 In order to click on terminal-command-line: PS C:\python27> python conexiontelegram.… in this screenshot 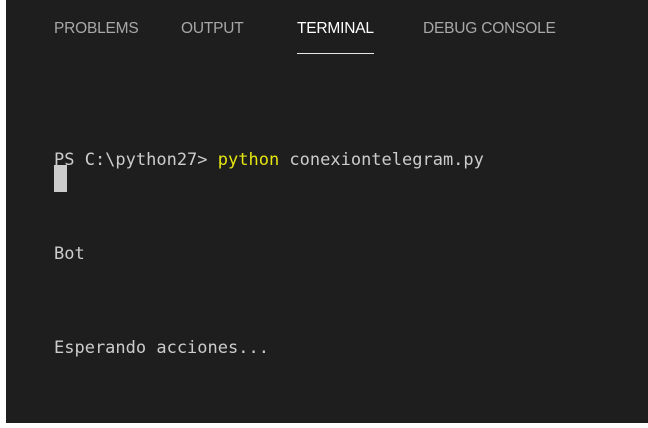, I will do `click(344, 160)`.